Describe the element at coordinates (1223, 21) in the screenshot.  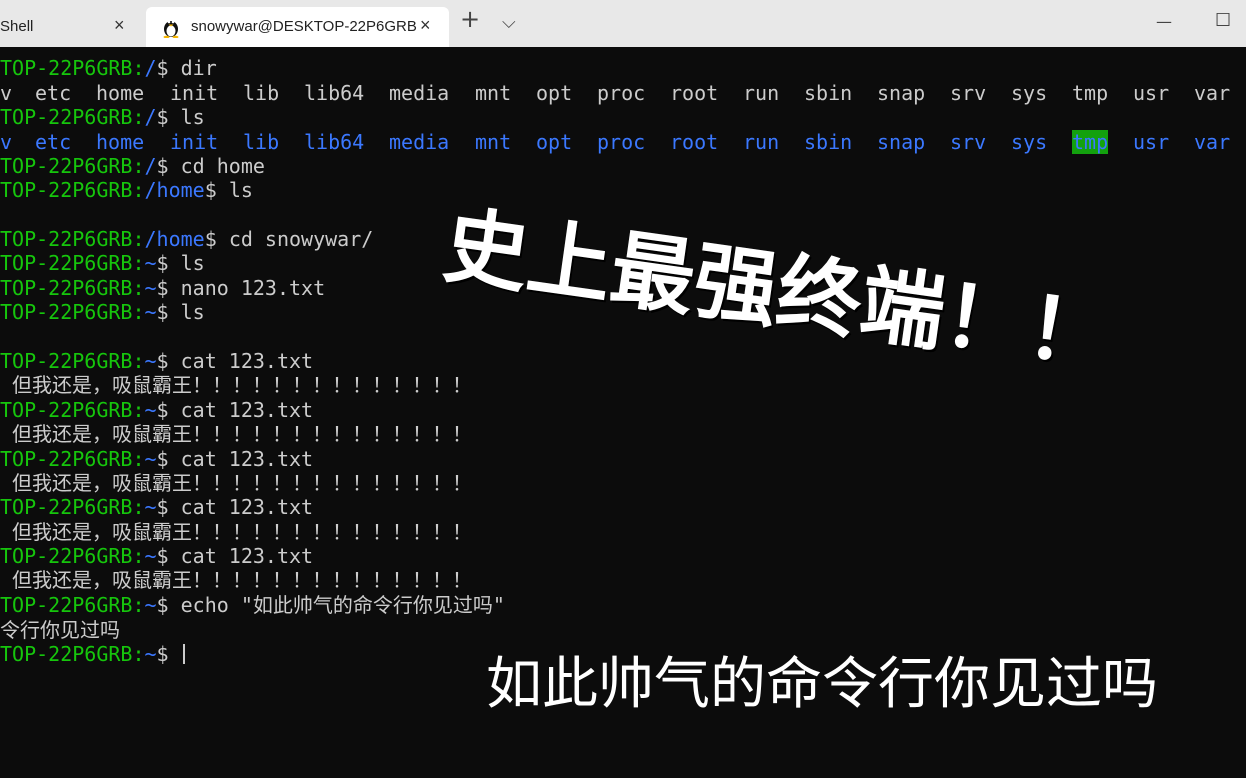
I see `maximize-icon: ☐` at that location.